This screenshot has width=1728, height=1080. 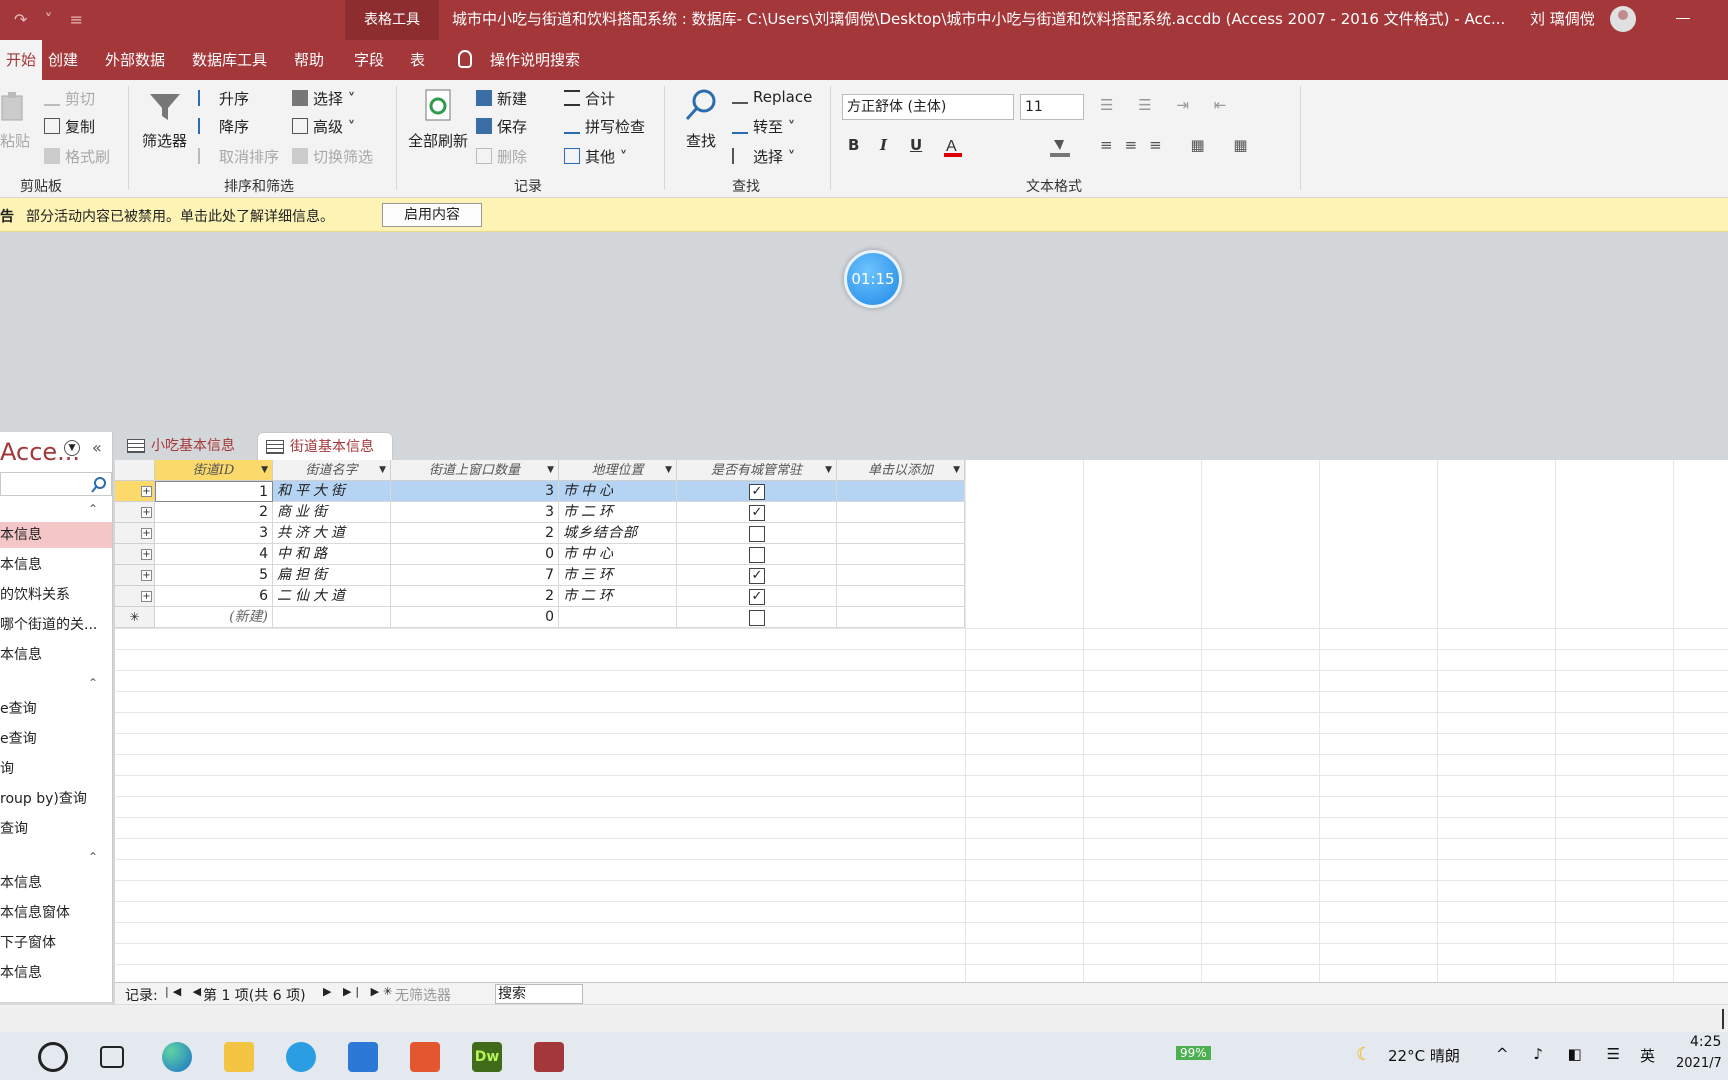 What do you see at coordinates (332, 491) in the screenshot?
I see `cell-street-name: 和平大街` at bounding box center [332, 491].